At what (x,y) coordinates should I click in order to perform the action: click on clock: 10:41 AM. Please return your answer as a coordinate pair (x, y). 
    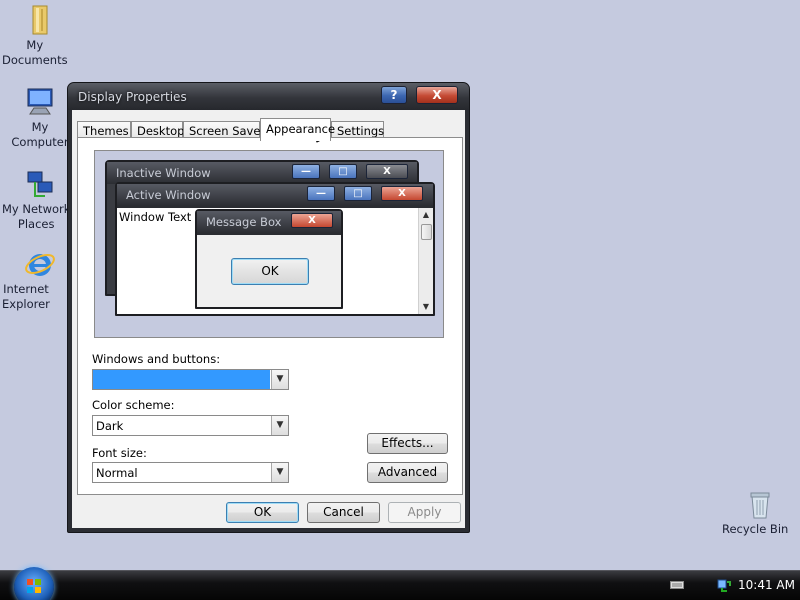
    Looking at the image, I should click on (766, 585).